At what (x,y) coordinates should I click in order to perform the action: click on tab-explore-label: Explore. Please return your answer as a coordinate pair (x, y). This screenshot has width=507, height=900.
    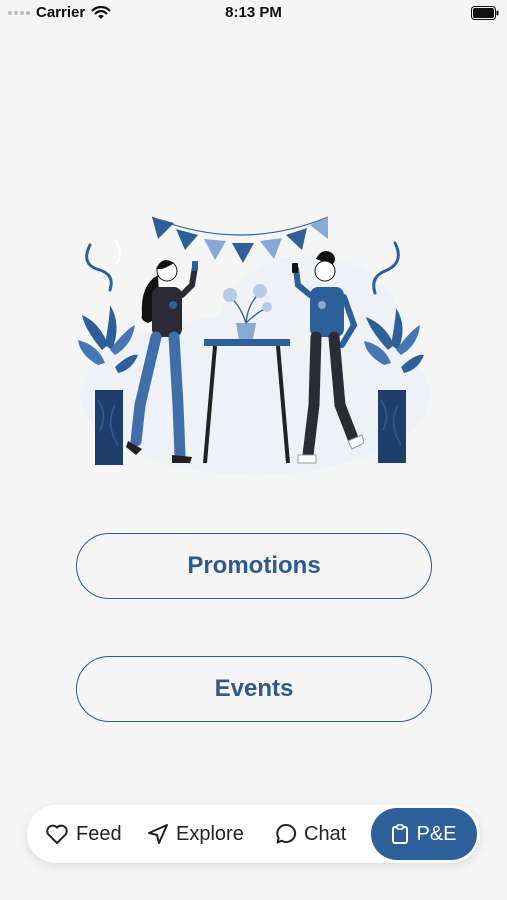
    Looking at the image, I should click on (210, 833).